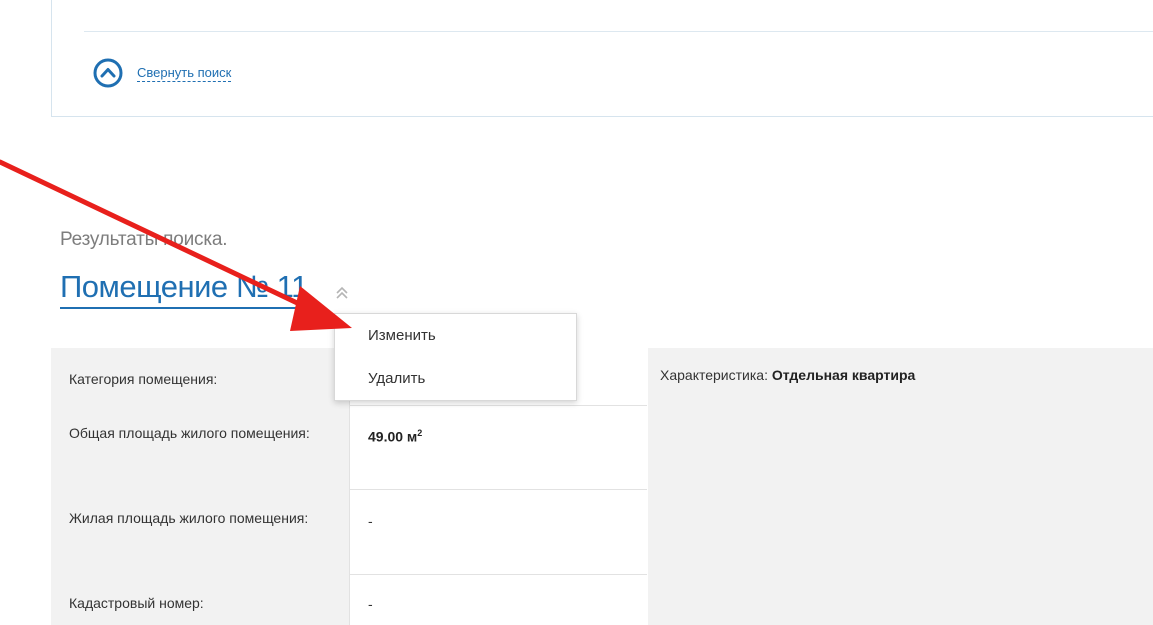  I want to click on characteristic-text: Характеристика: Отдельная квартира, so click(787, 375).